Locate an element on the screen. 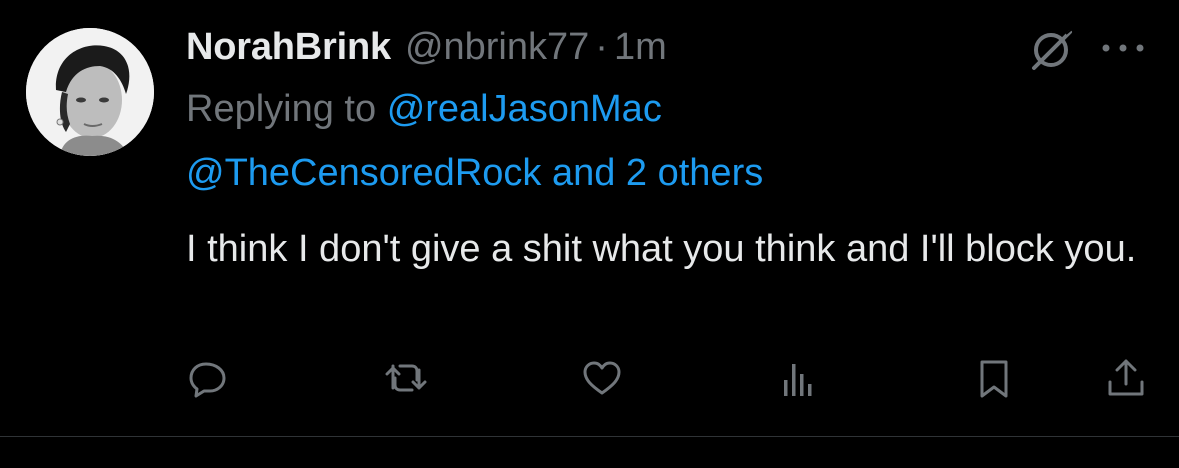 The image size is (1179, 468). grok-icon is located at coordinates (1051, 49).